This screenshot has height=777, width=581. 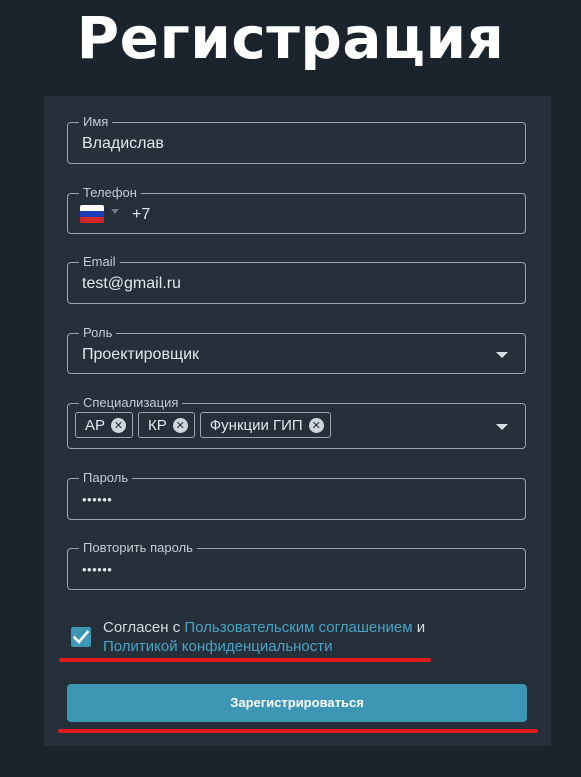 I want to click on name-label: Имя, so click(x=96, y=122).